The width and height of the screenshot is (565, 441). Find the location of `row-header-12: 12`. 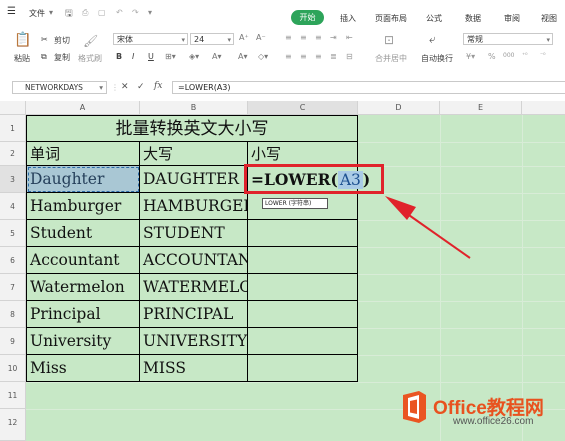

row-header-12: 12 is located at coordinates (13, 425).